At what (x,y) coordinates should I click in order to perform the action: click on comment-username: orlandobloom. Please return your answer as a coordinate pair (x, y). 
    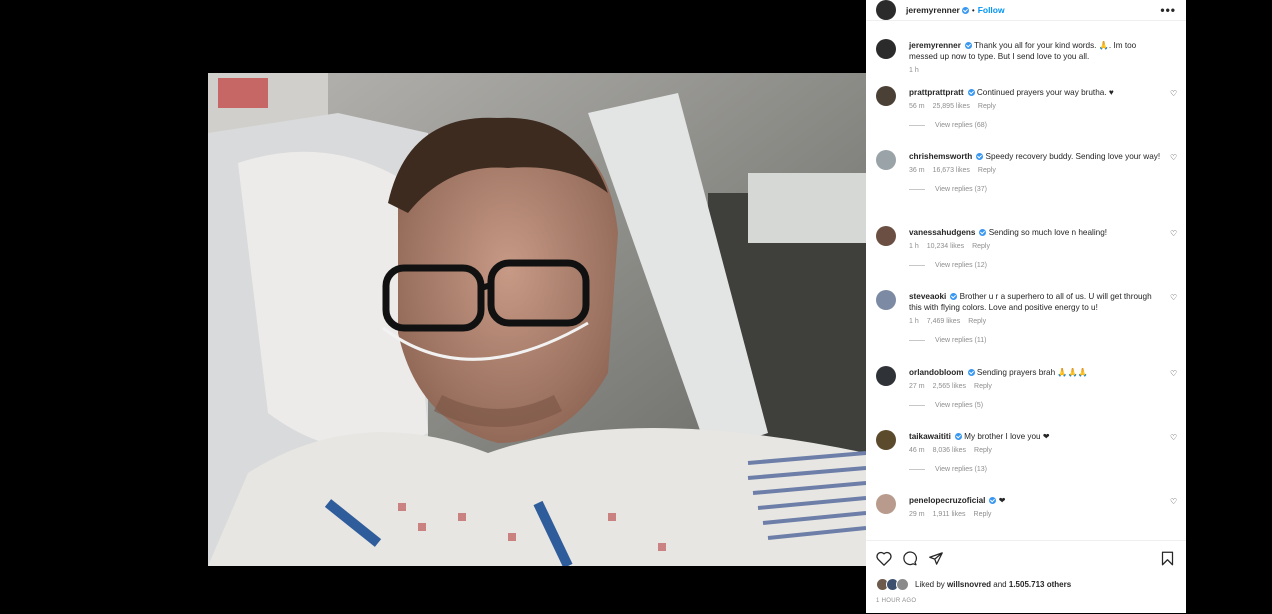
    Looking at the image, I should click on (936, 372).